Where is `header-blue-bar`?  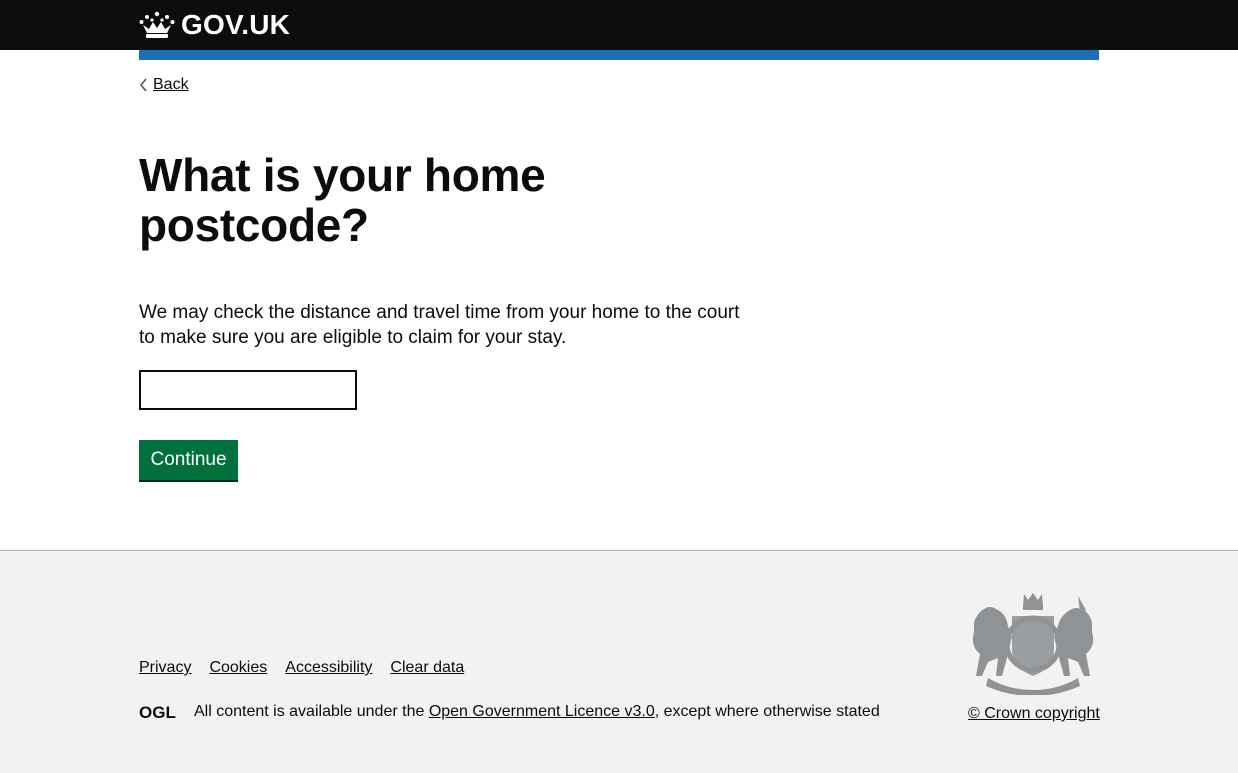
header-blue-bar is located at coordinates (619, 55).